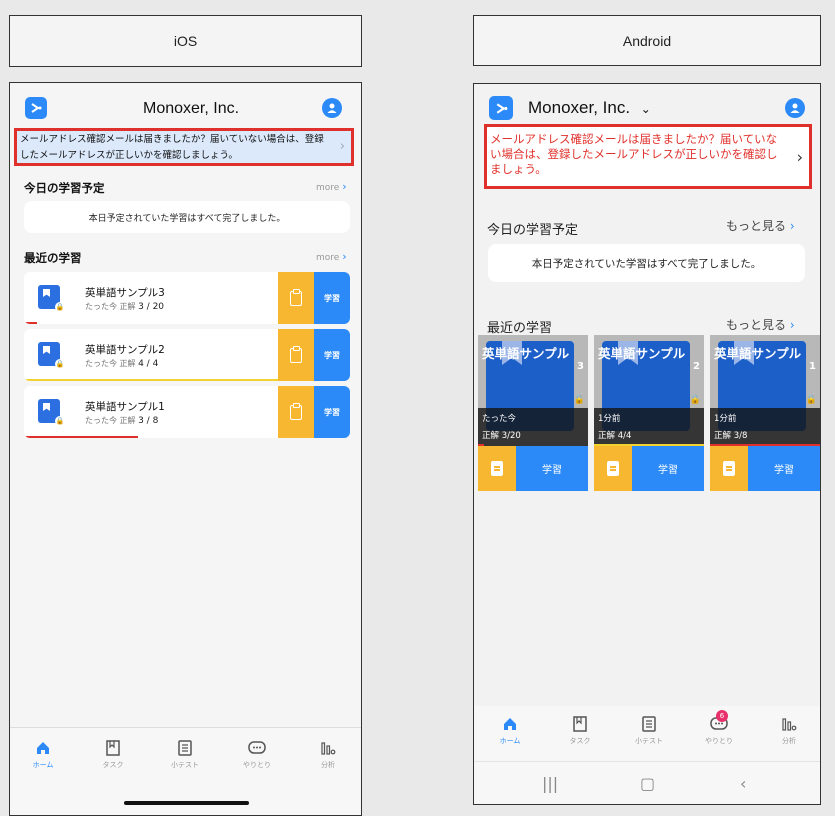 Image resolution: width=835 pixels, height=816 pixels. I want to click on item-title: 英単語サンプル1, so click(125, 407).